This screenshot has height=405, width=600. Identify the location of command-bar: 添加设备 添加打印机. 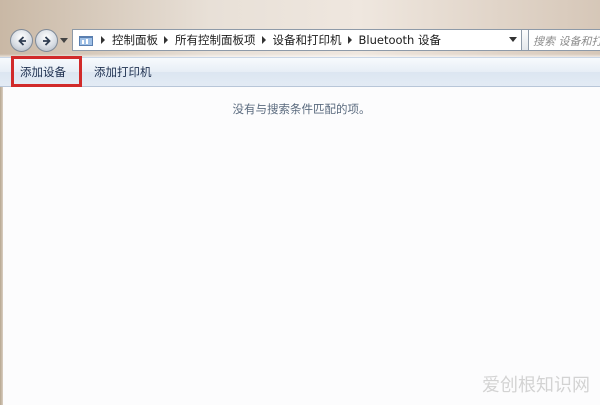
(300, 72).